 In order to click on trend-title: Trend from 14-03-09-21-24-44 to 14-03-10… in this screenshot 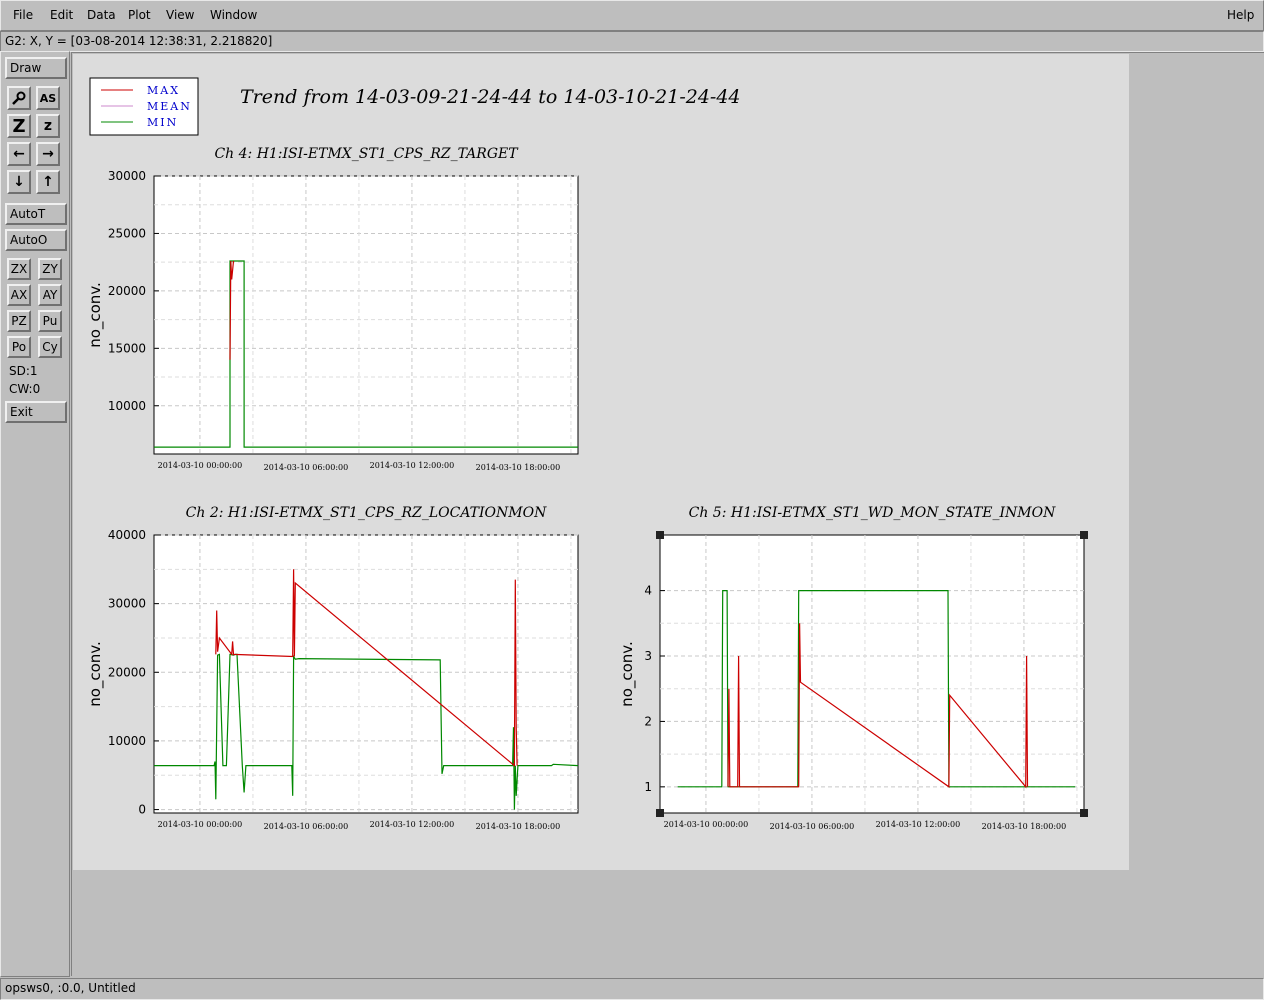, I will do `click(490, 97)`.